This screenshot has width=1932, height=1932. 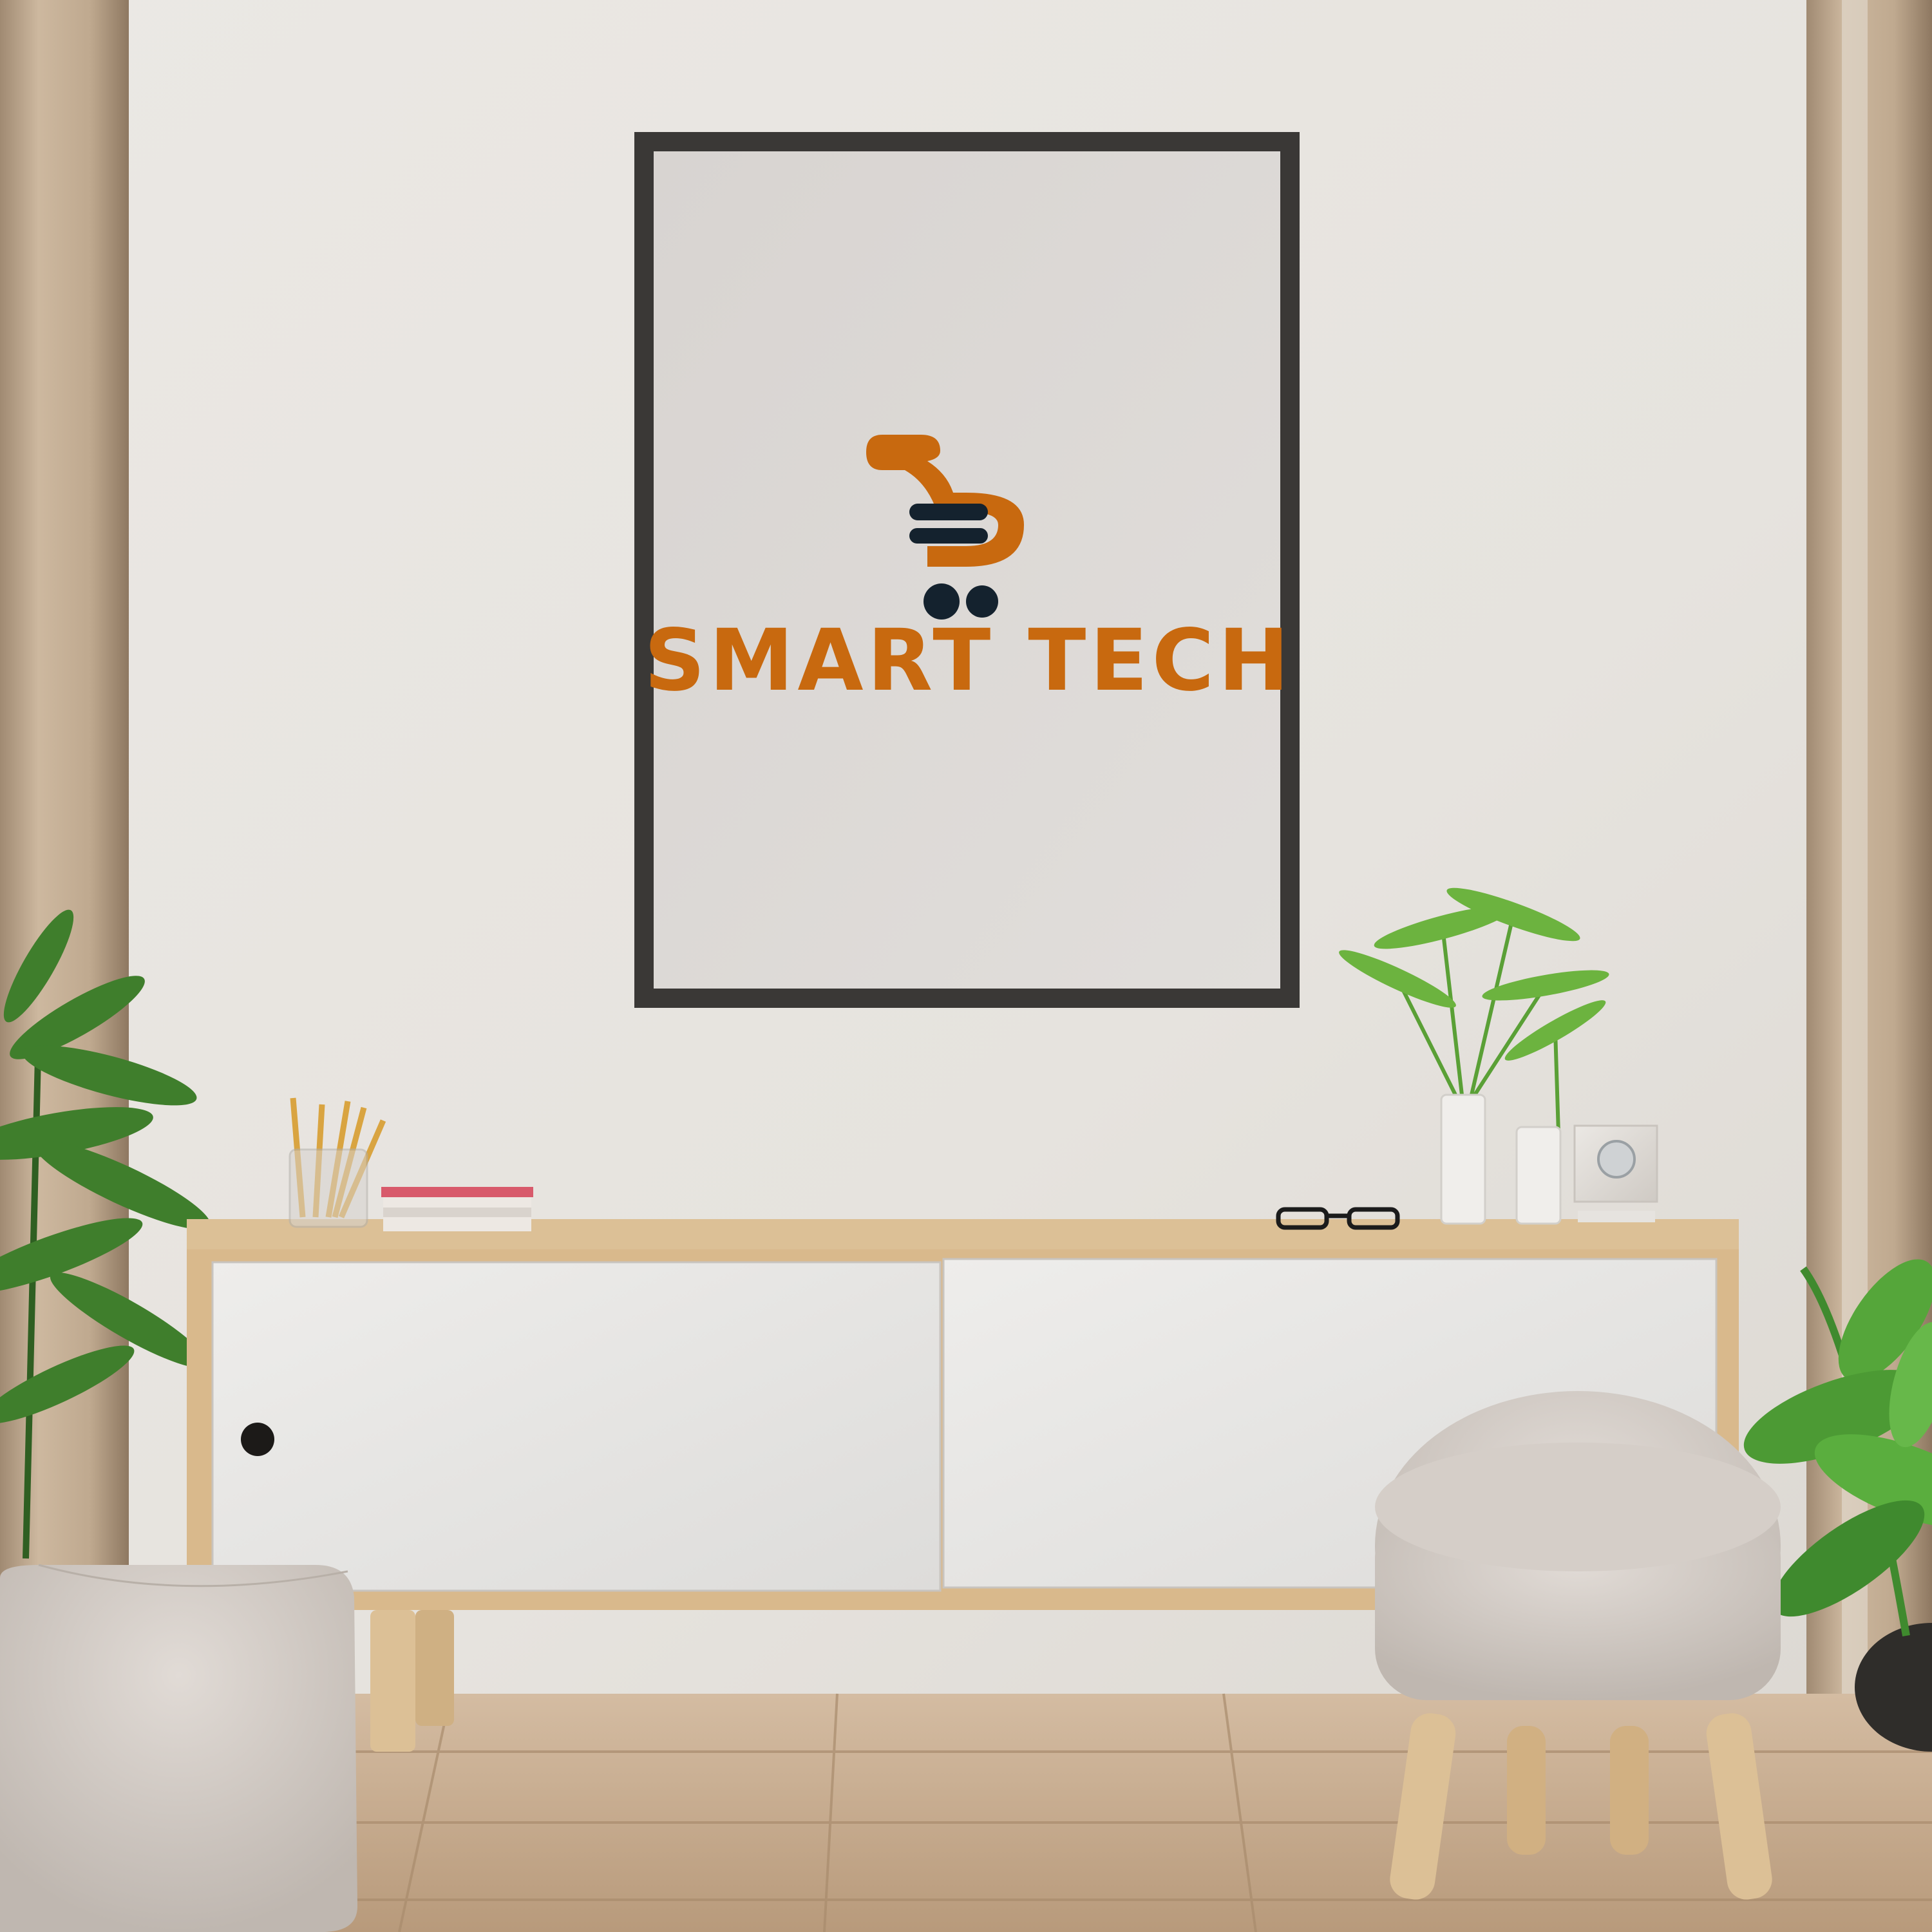 What do you see at coordinates (64, 850) in the screenshot?
I see `left-wood-panel` at bounding box center [64, 850].